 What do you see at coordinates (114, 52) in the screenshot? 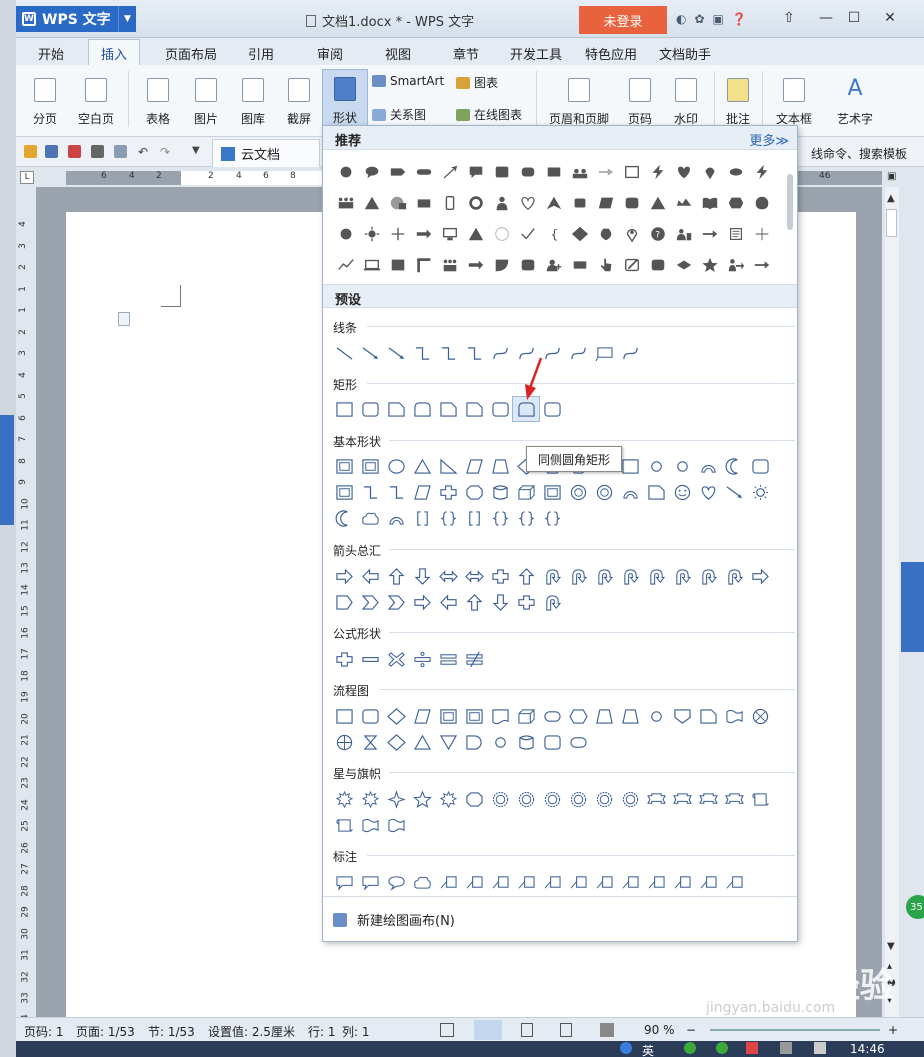
I see `tab-insert: 插入` at bounding box center [114, 52].